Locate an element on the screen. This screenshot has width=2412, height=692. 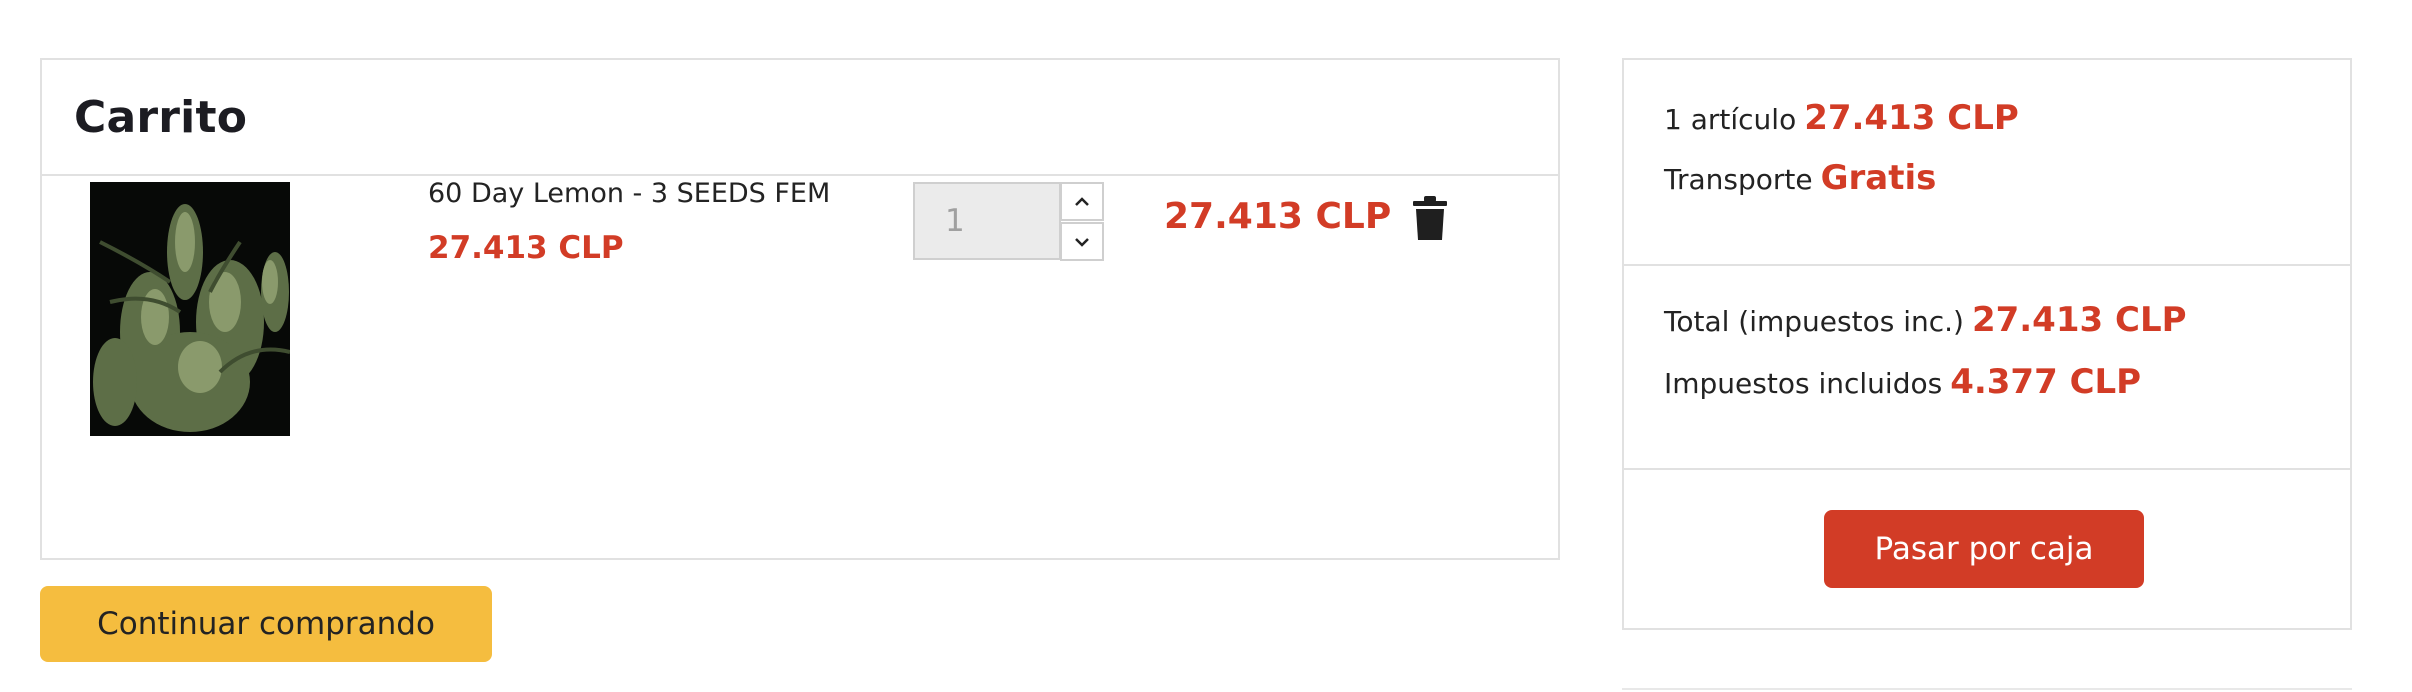
shipping-label: Transporte is located at coordinates (1738, 179).